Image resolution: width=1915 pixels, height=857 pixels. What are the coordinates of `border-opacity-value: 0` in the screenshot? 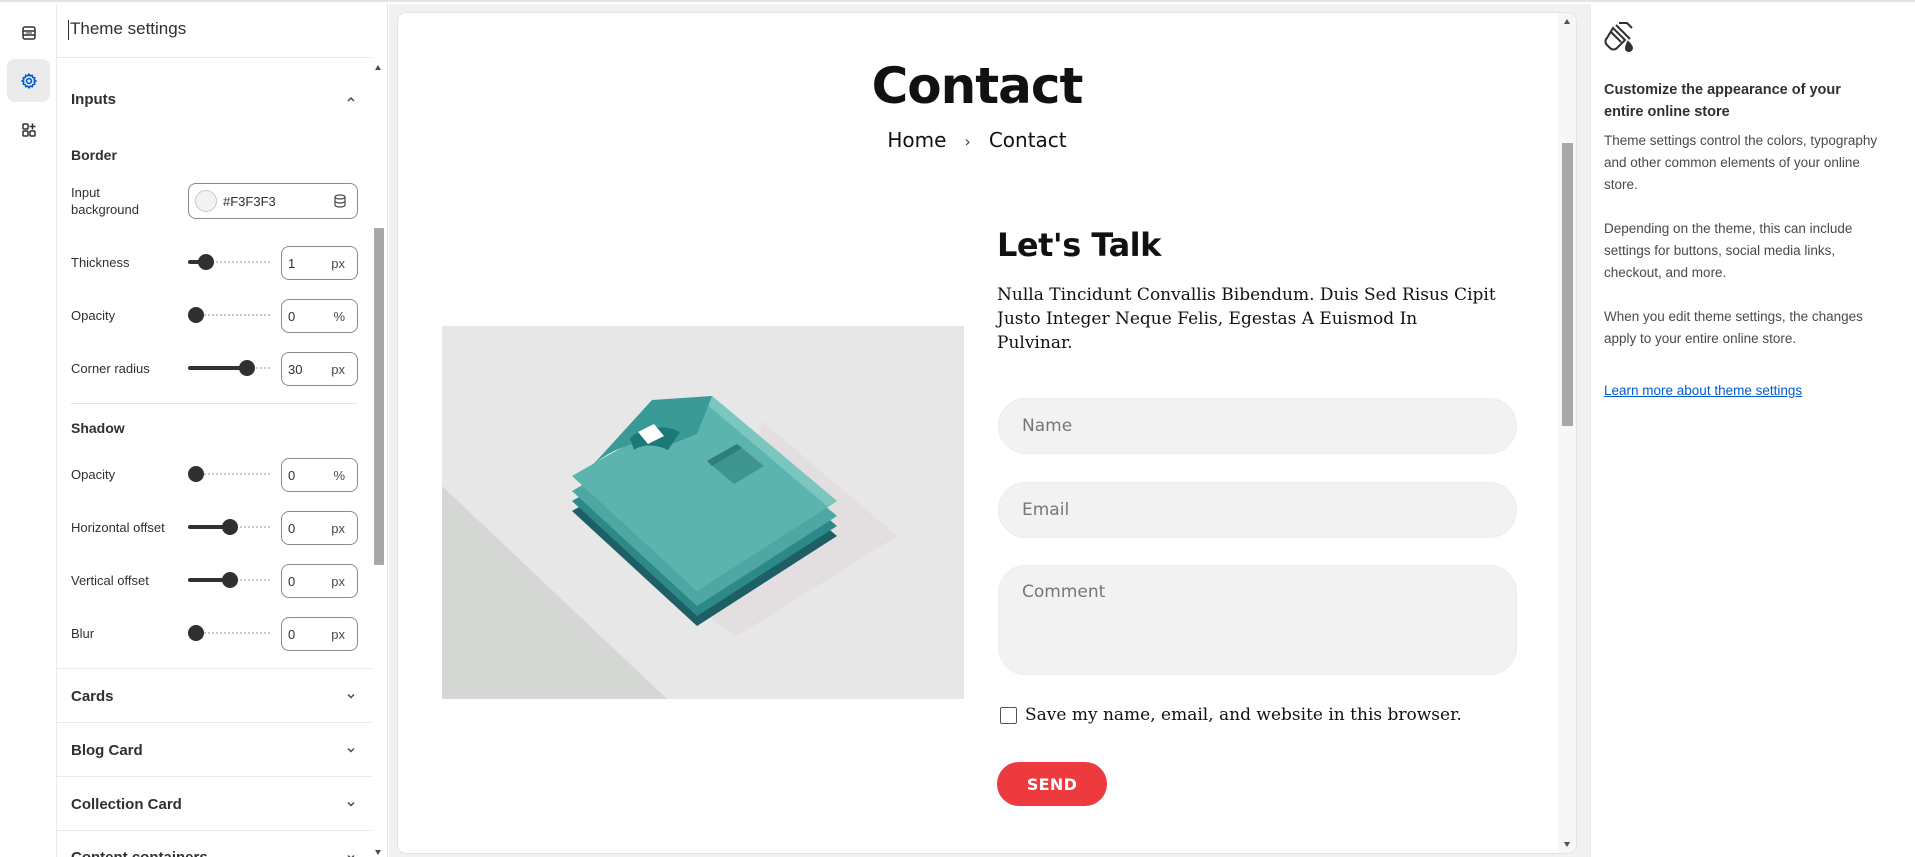 It's located at (292, 316).